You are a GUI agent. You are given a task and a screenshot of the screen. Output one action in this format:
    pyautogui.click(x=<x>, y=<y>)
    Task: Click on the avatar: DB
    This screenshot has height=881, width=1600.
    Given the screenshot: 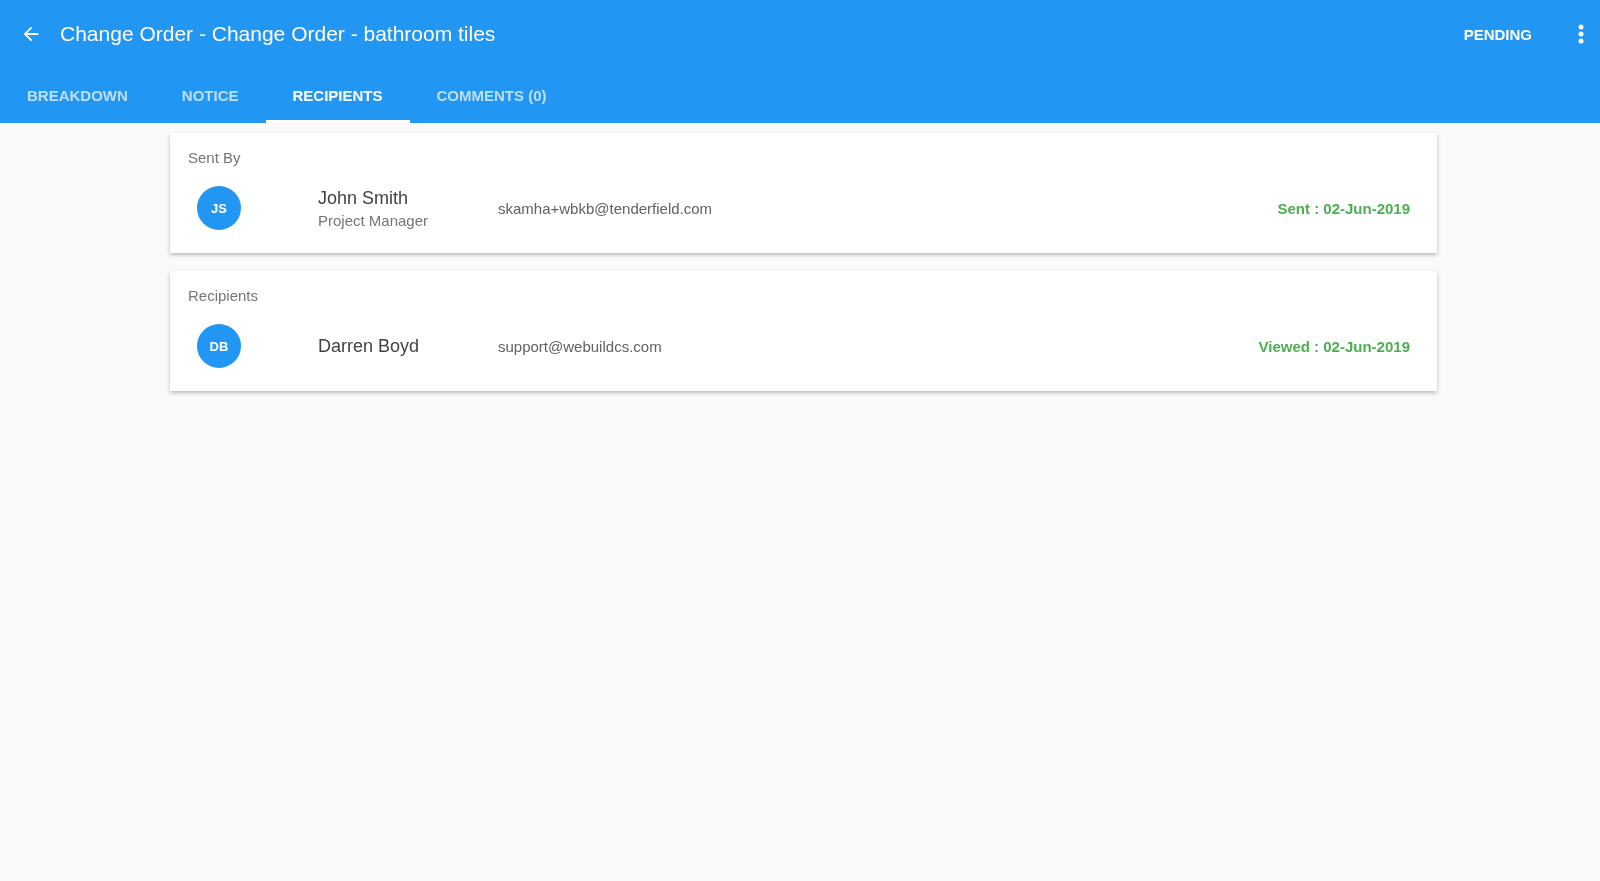 What is the action you would take?
    pyautogui.click(x=219, y=346)
    